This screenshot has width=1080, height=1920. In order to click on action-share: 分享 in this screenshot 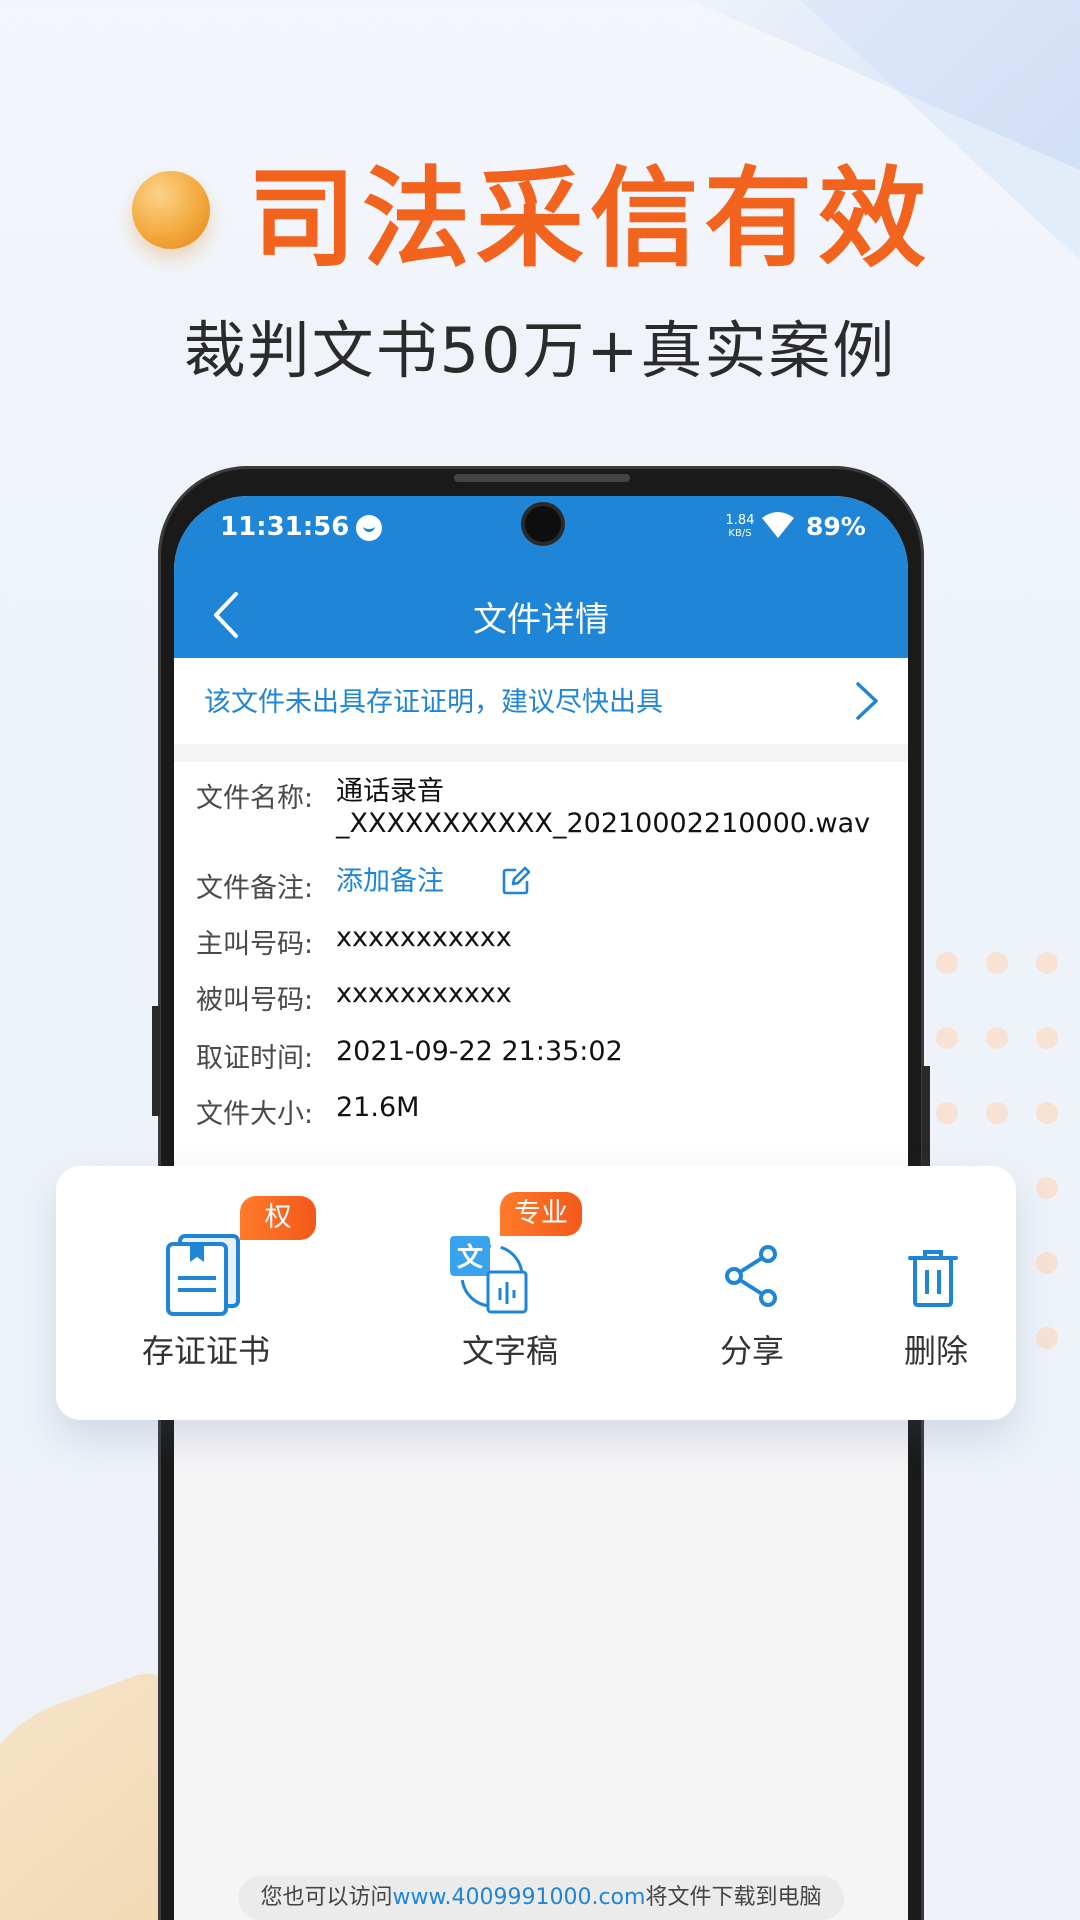, I will do `click(752, 1293)`.